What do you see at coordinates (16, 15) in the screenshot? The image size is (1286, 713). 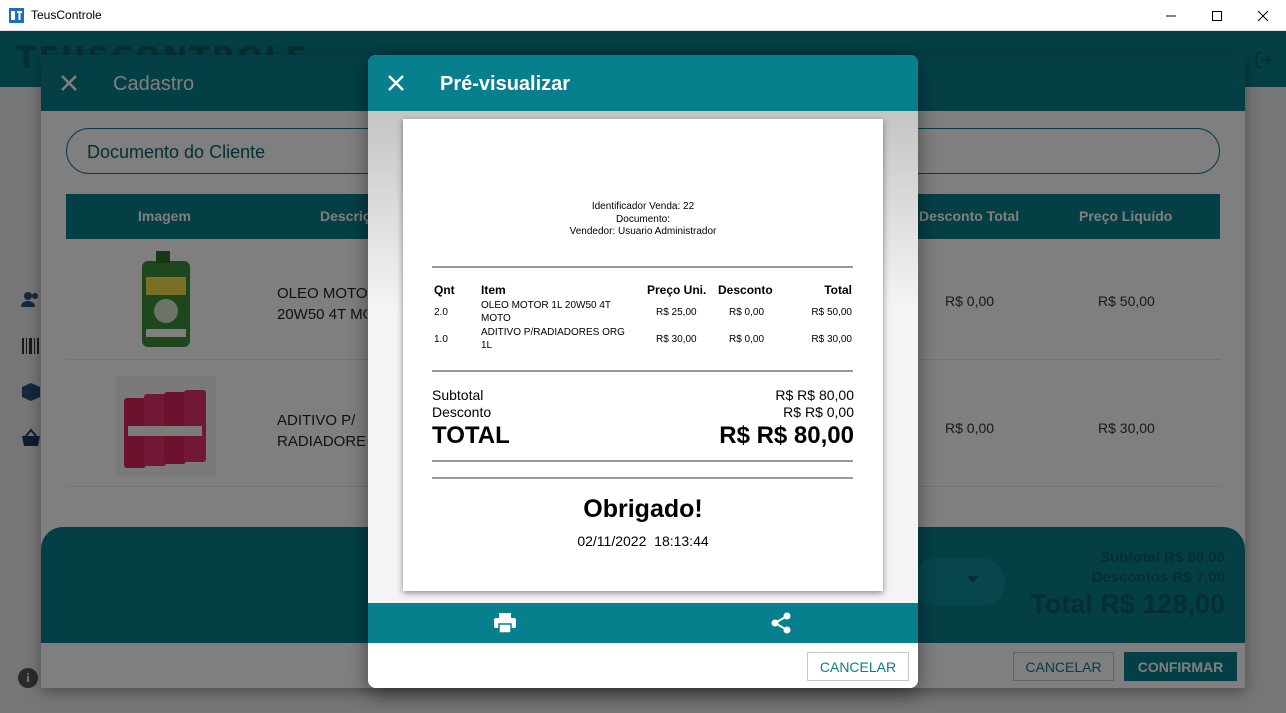 I see `app-icon` at bounding box center [16, 15].